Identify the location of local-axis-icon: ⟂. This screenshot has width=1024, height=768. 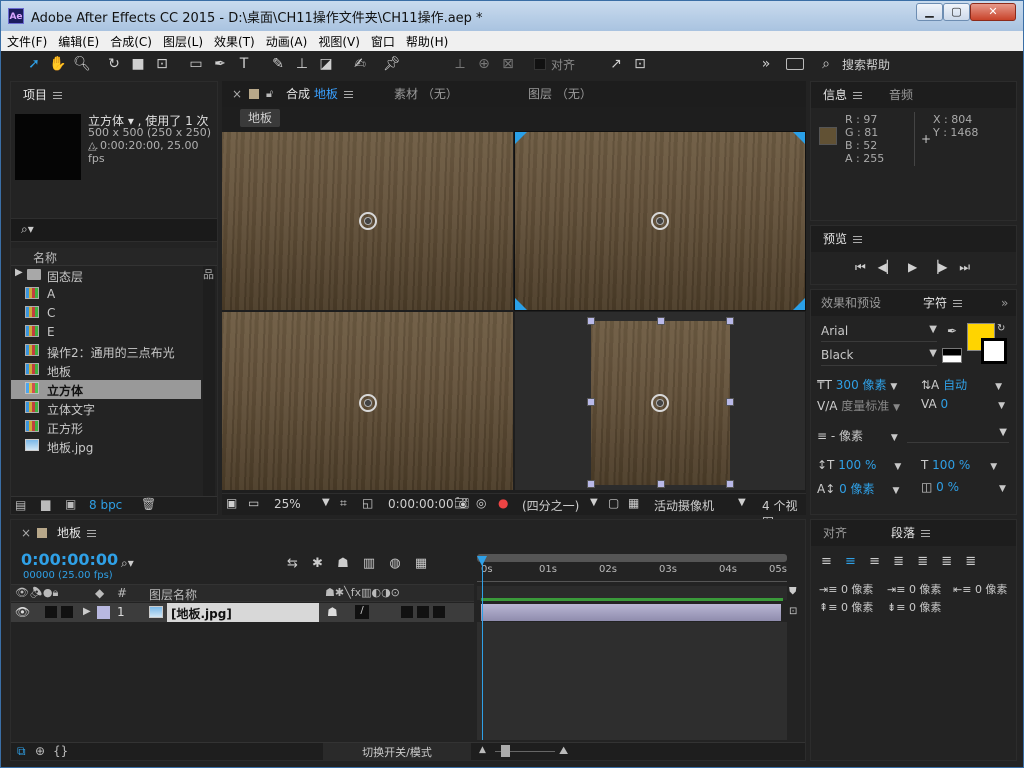
(460, 64).